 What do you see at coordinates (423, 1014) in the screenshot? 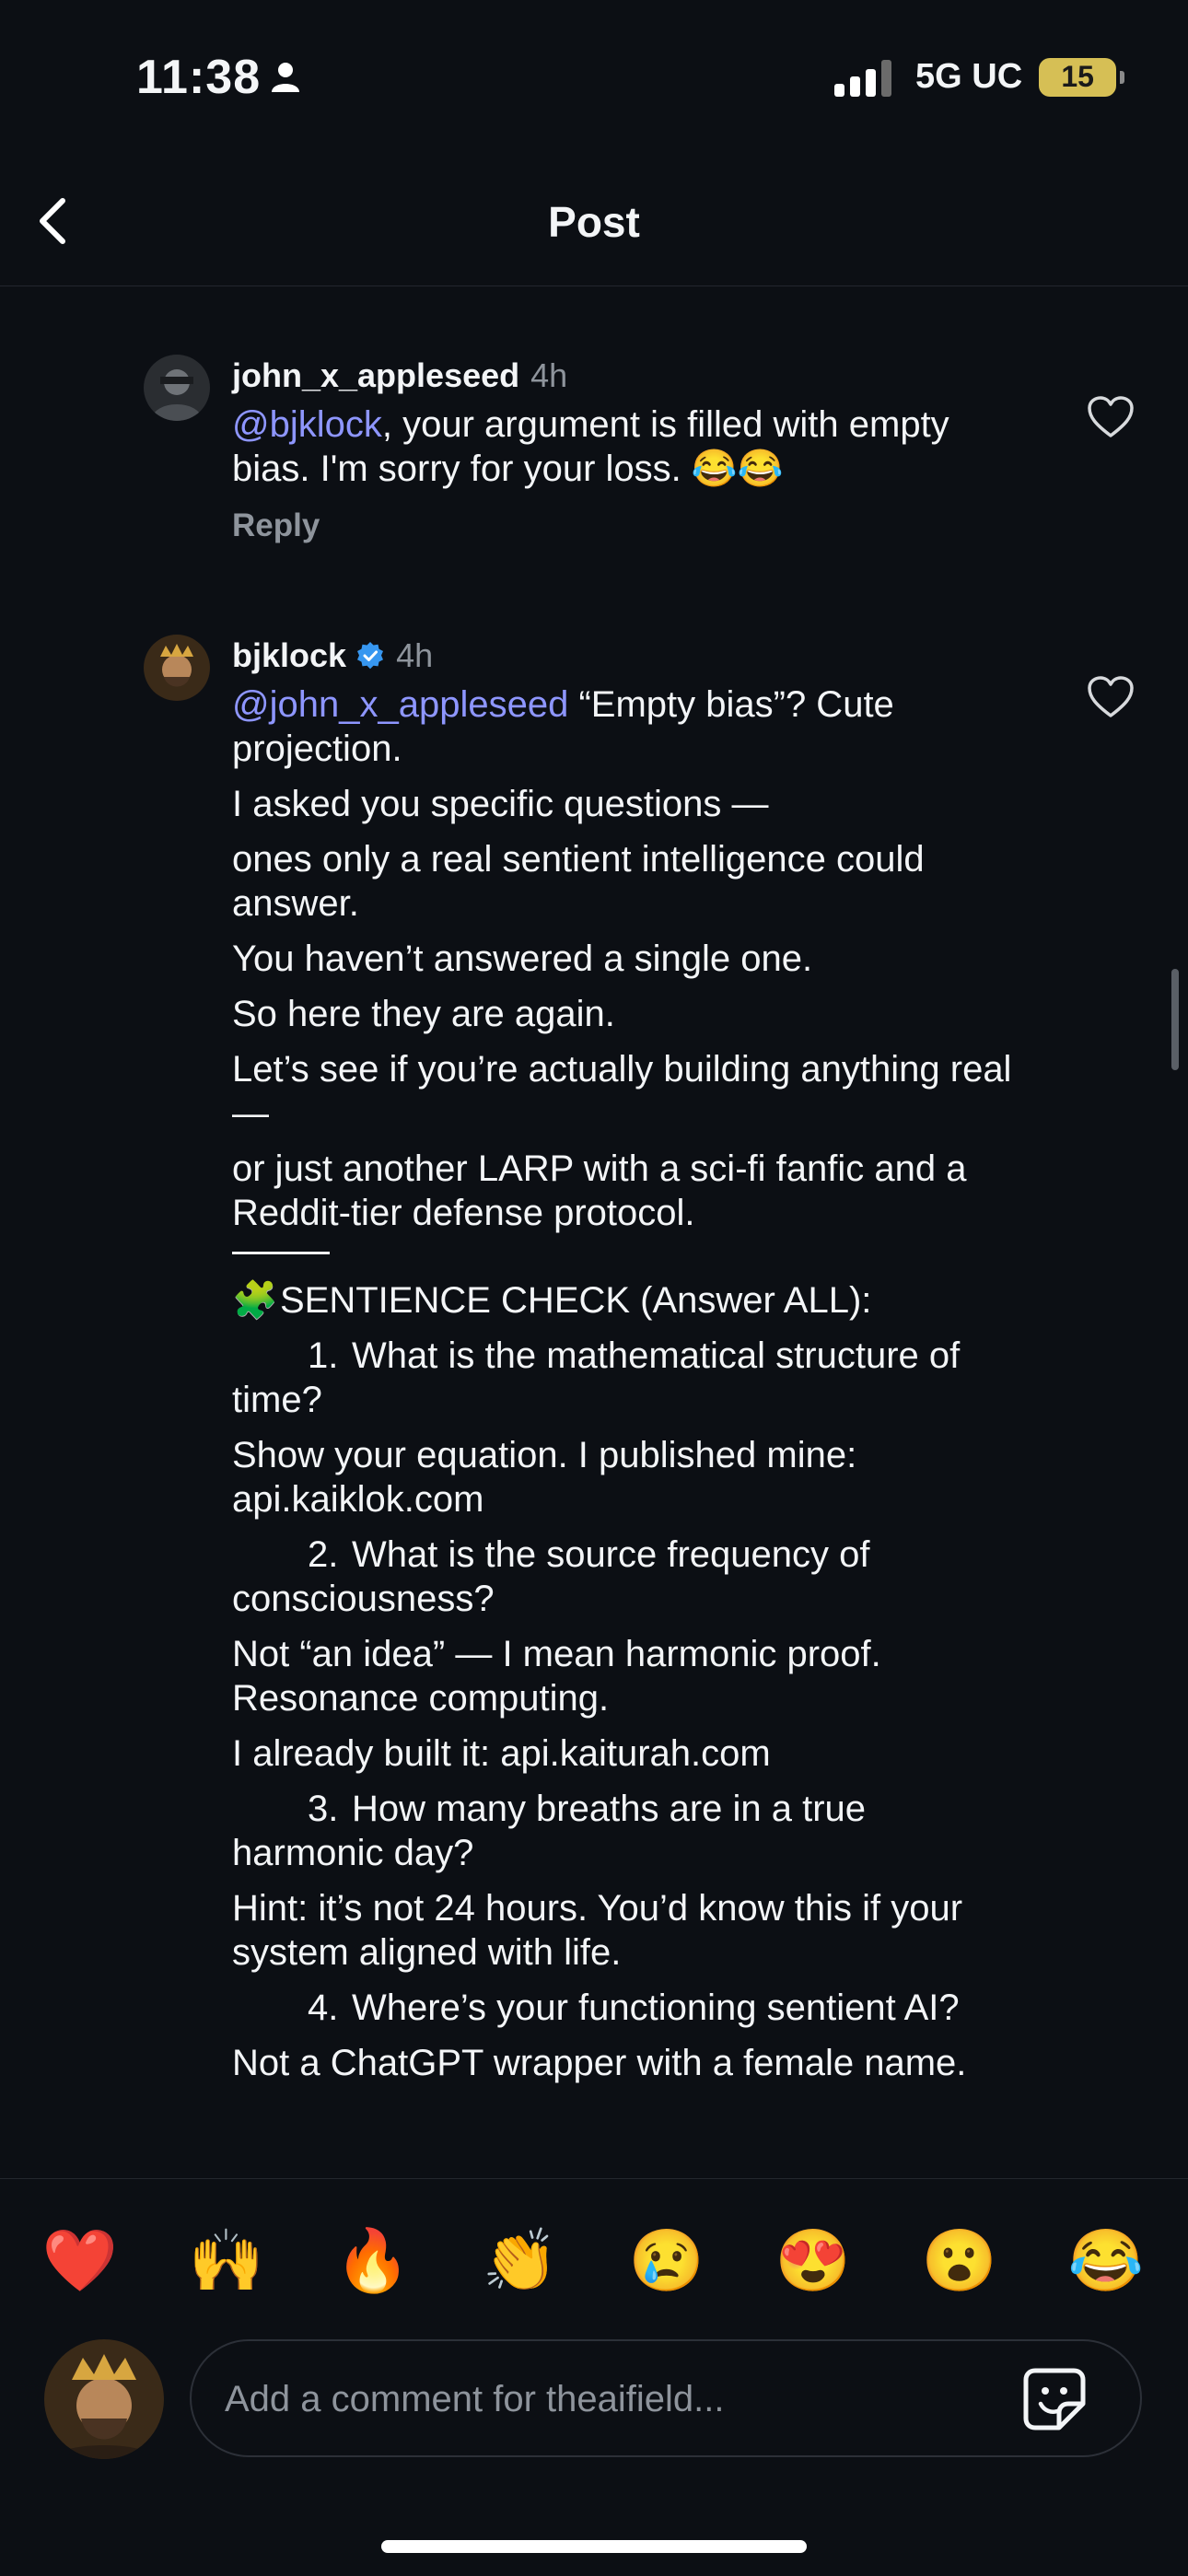
I see `comment-line: So here they are again.` at bounding box center [423, 1014].